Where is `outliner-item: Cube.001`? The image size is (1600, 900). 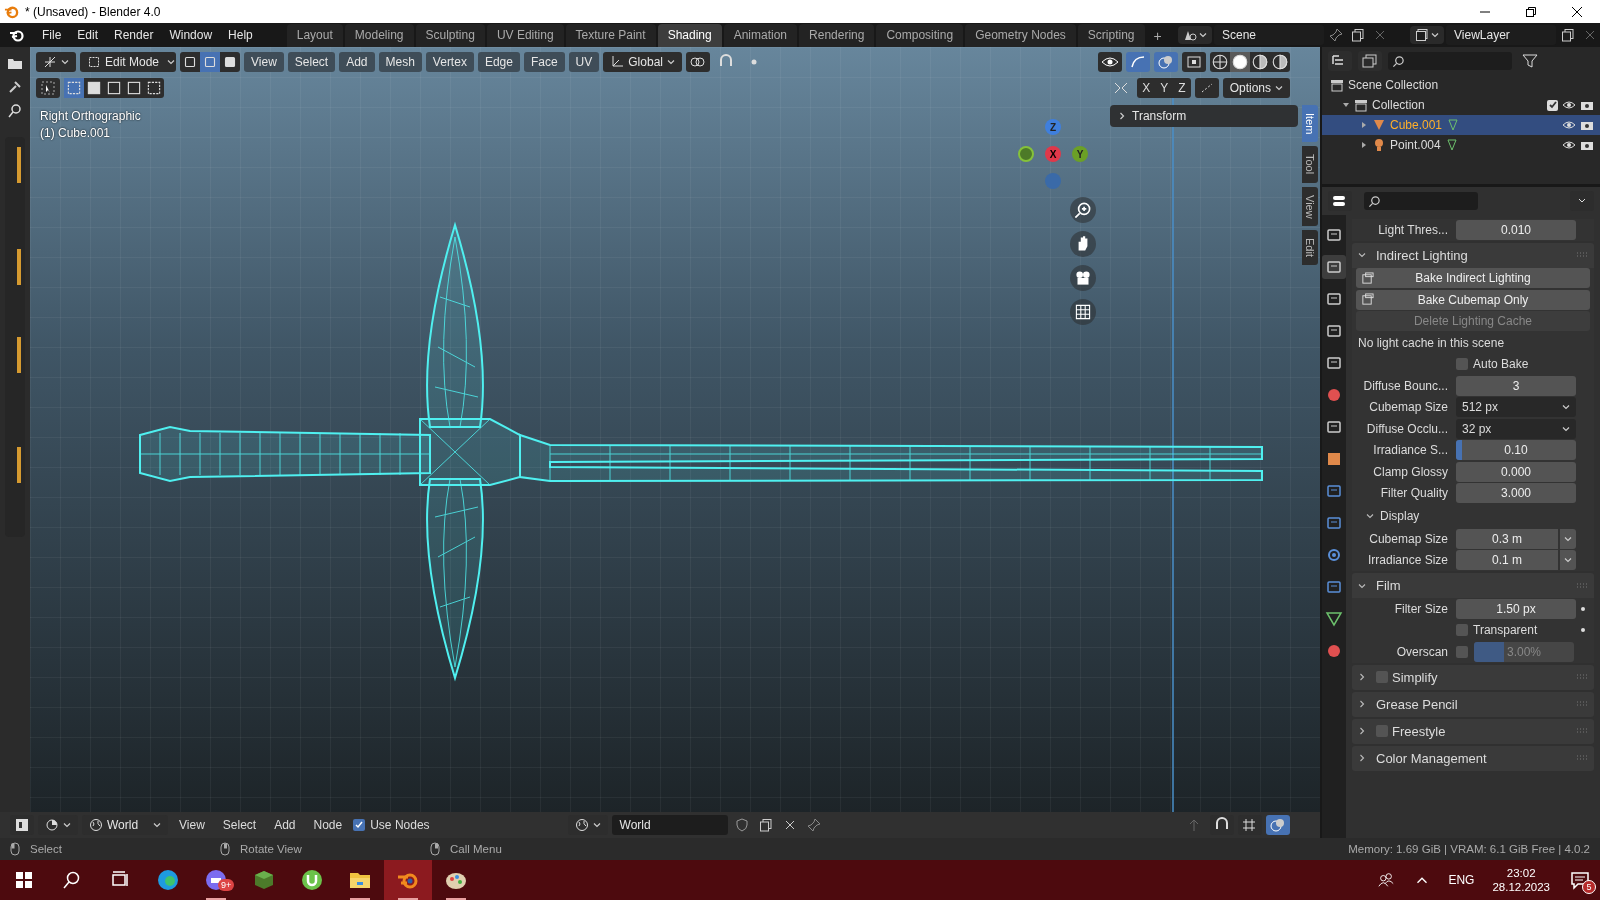 outliner-item: Cube.001 is located at coordinates (1416, 125).